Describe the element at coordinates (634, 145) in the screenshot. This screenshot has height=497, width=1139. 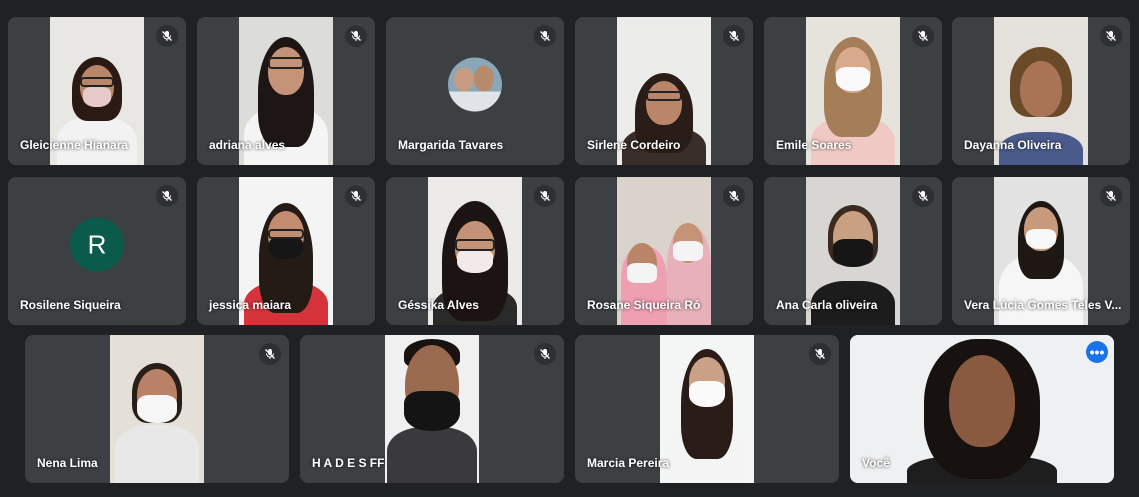
I see `participant-name: Sirlene Cordeiro` at that location.